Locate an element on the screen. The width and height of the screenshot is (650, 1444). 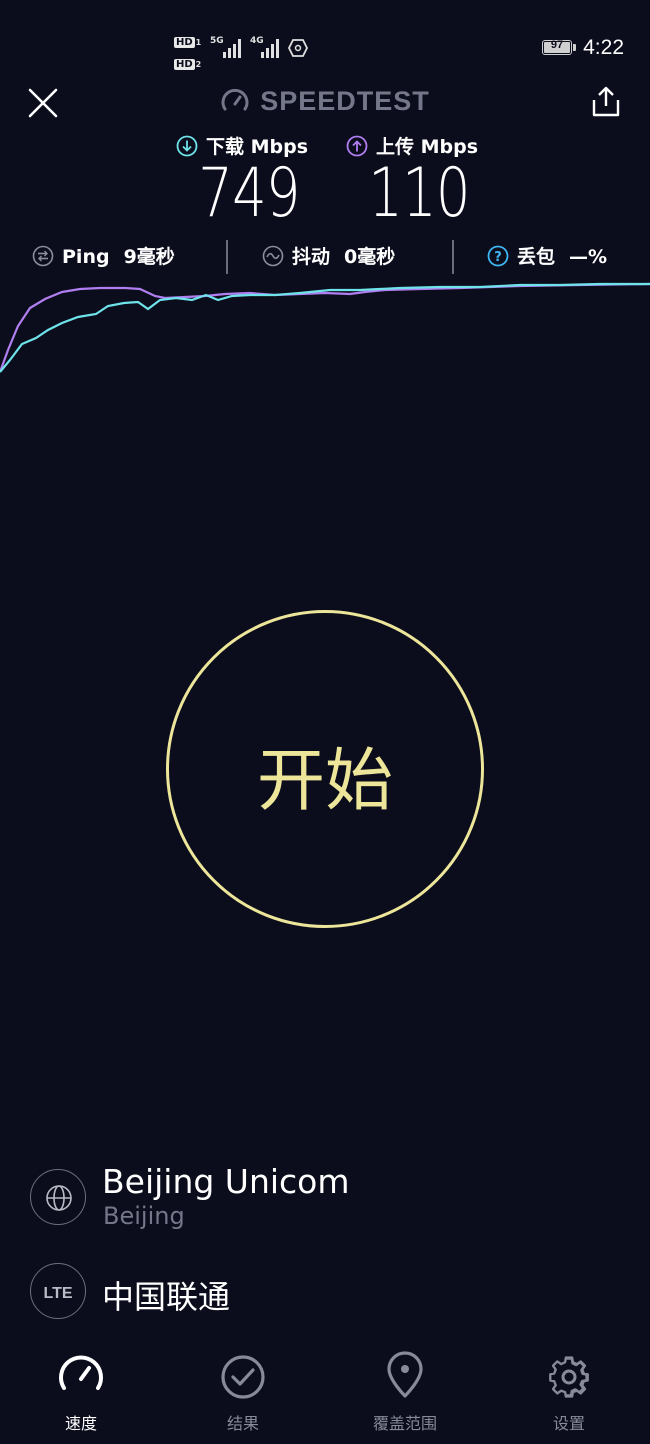
start-test-button: 开始 is located at coordinates (325, 769).